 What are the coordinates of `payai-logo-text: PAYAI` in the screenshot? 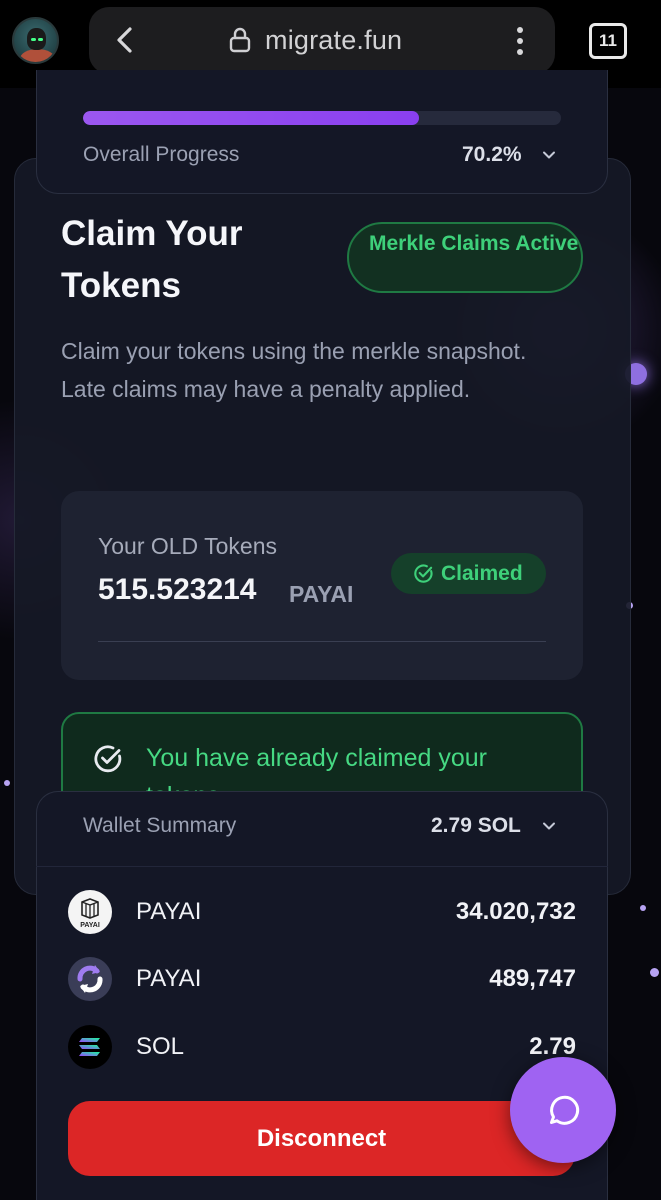 It's located at (90, 925).